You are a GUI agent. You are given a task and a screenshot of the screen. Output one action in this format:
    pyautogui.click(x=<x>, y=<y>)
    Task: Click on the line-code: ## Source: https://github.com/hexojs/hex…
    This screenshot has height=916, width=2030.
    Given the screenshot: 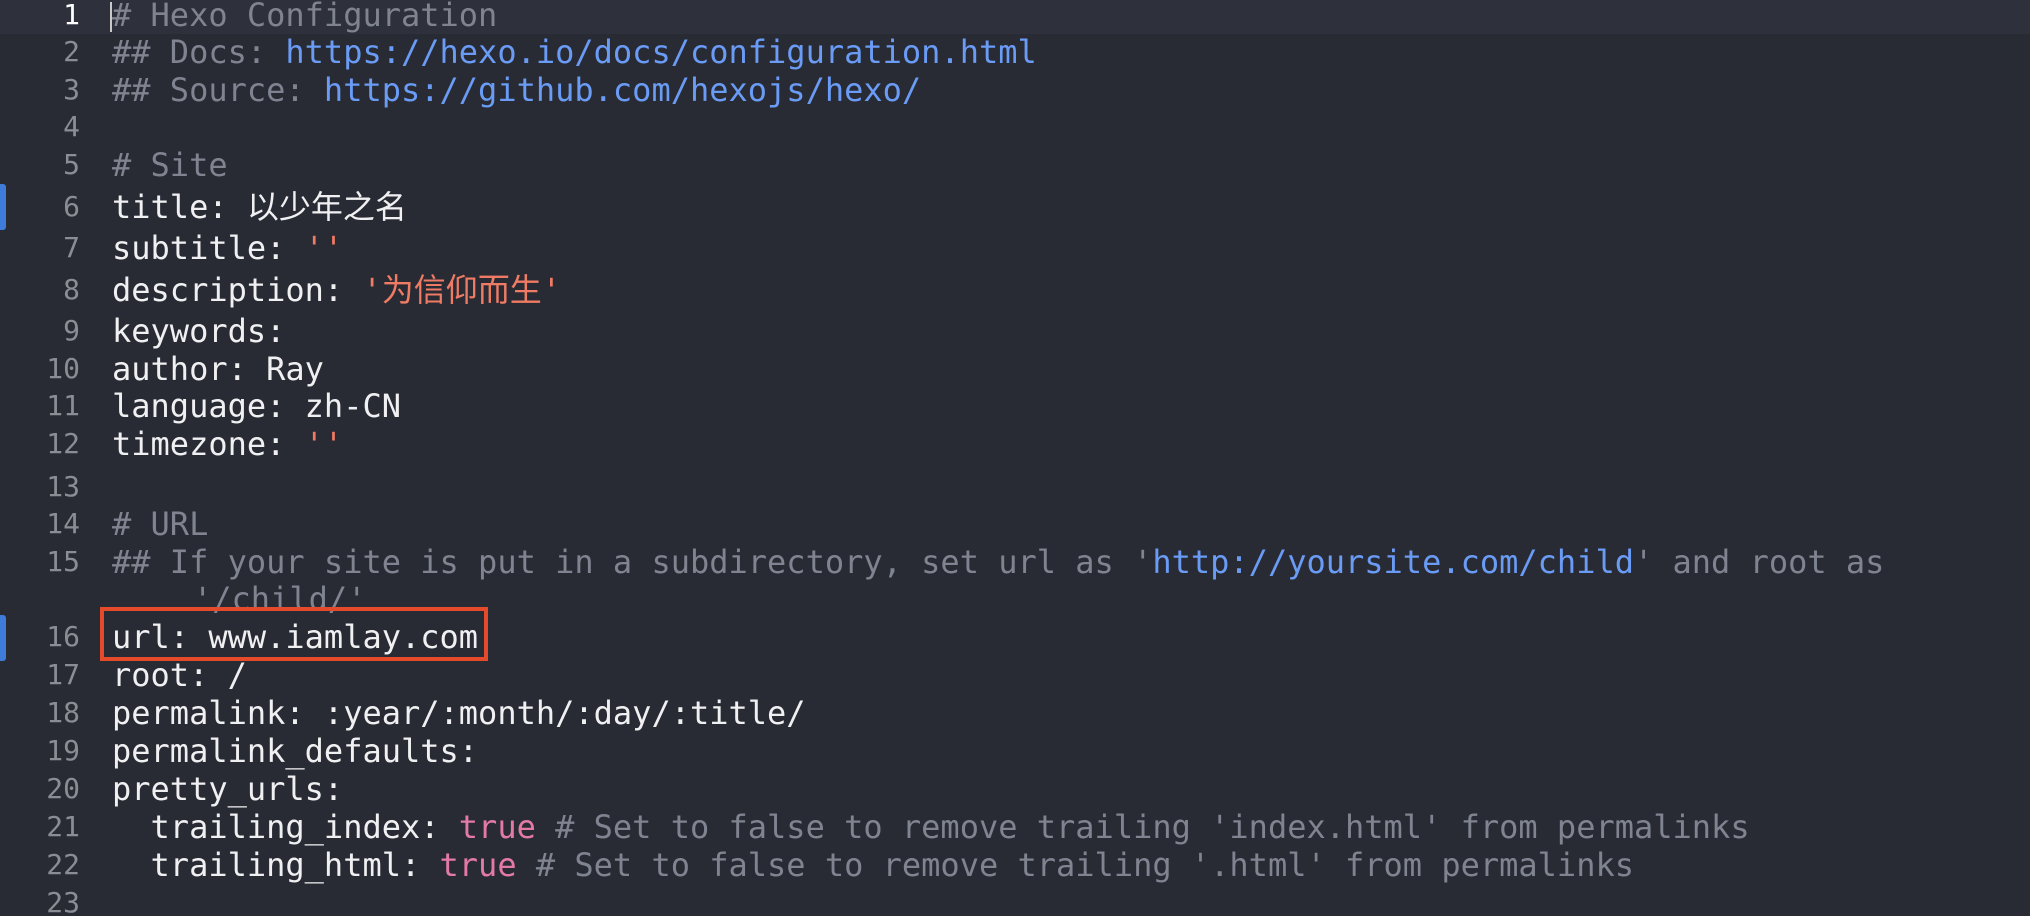 What is the action you would take?
    pyautogui.click(x=516, y=90)
    